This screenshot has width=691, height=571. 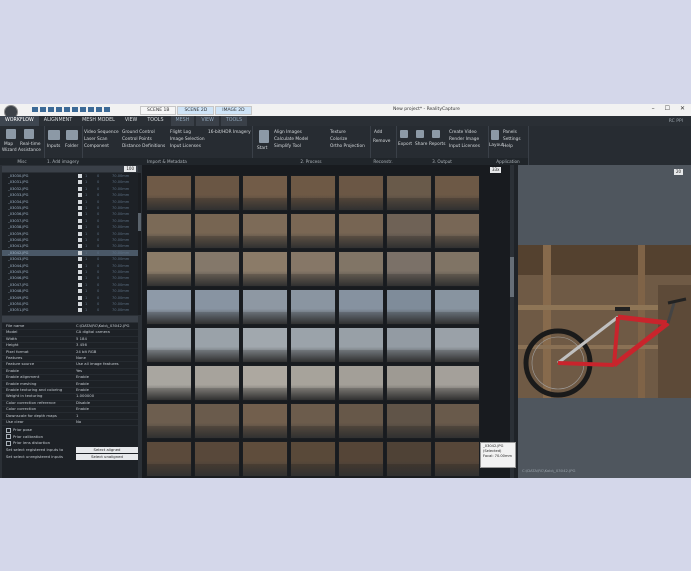 I want to click on menu-mesh-model: MESH MODEL, so click(x=98, y=121).